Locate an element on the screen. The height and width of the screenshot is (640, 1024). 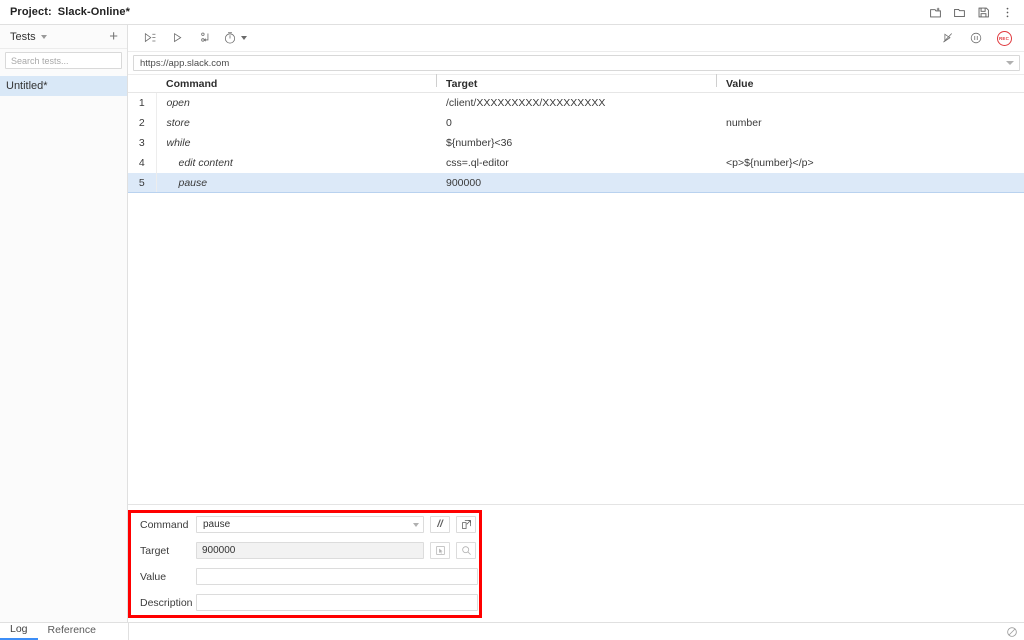
base-url-bar is located at coordinates (576, 63).